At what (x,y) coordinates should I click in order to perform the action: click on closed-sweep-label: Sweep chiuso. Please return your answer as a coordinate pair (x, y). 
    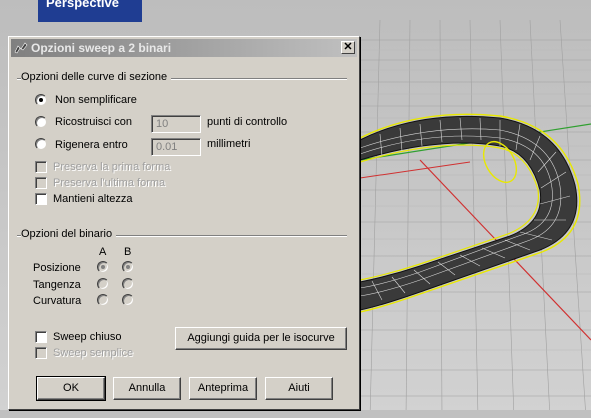
    Looking at the image, I should click on (87, 337).